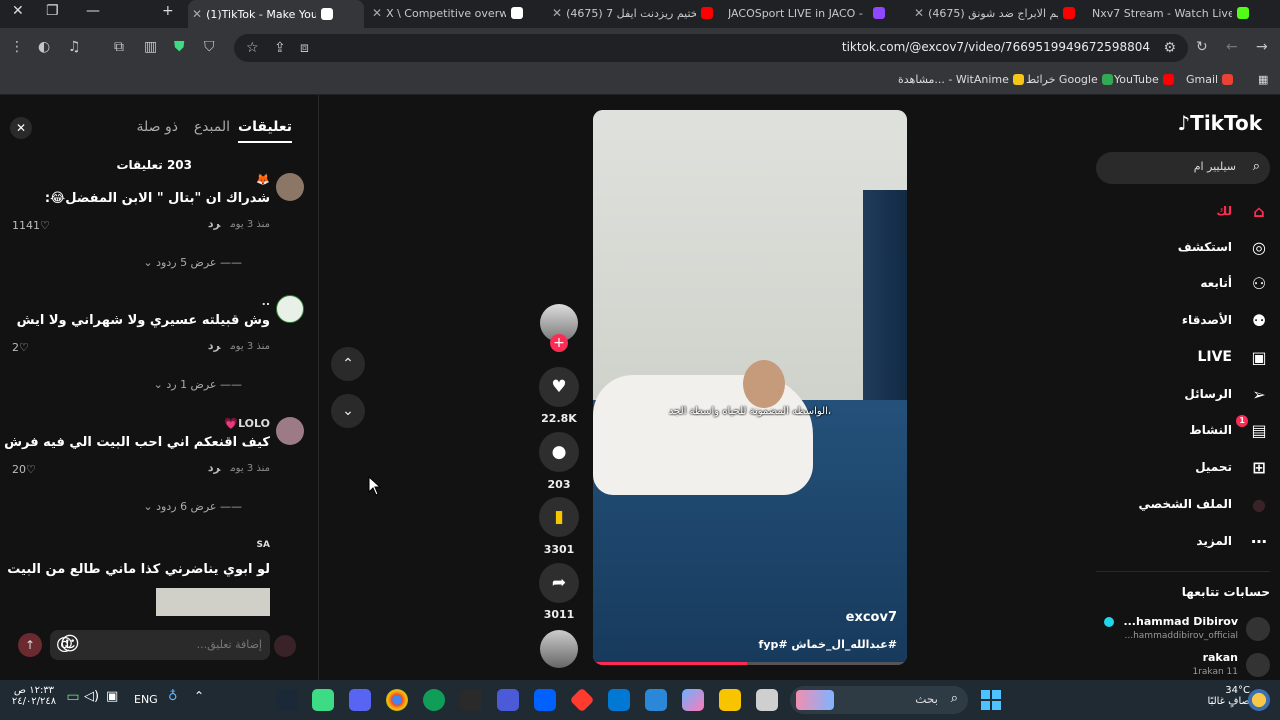 The width and height of the screenshot is (1280, 720). Describe the element at coordinates (360, 700) in the screenshot. I see `discord-icon` at that location.